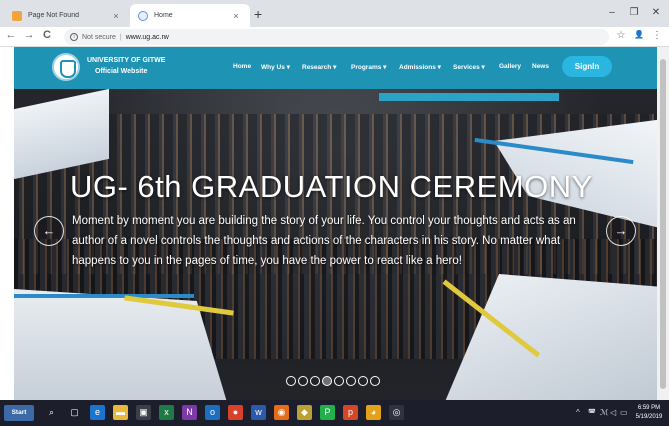 The width and height of the screenshot is (669, 426). What do you see at coordinates (469, 67) in the screenshot?
I see `nav-services: Services ▾` at bounding box center [469, 67].